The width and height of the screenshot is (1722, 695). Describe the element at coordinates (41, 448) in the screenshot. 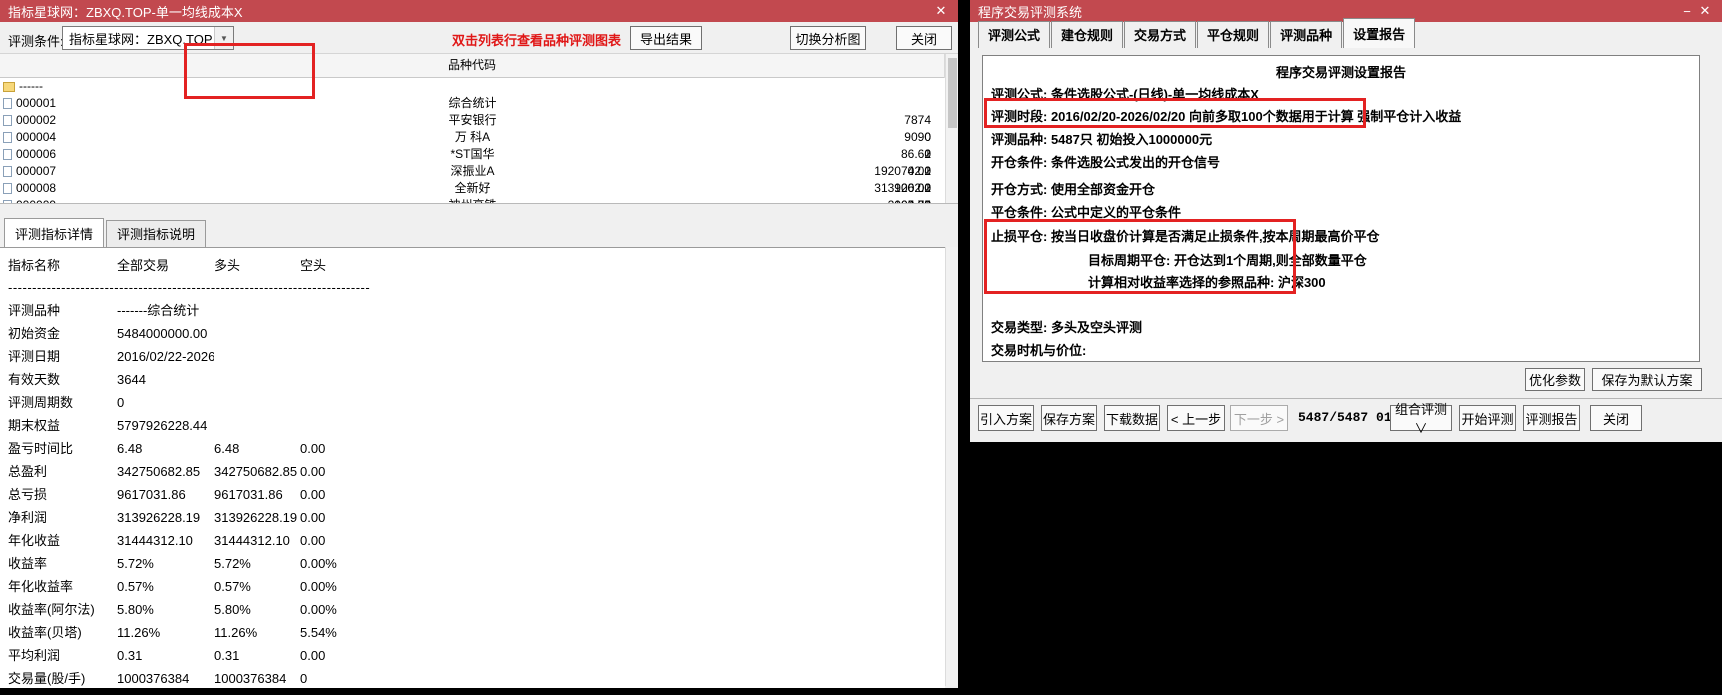

I see `detail-label: 盈亏时间比` at that location.